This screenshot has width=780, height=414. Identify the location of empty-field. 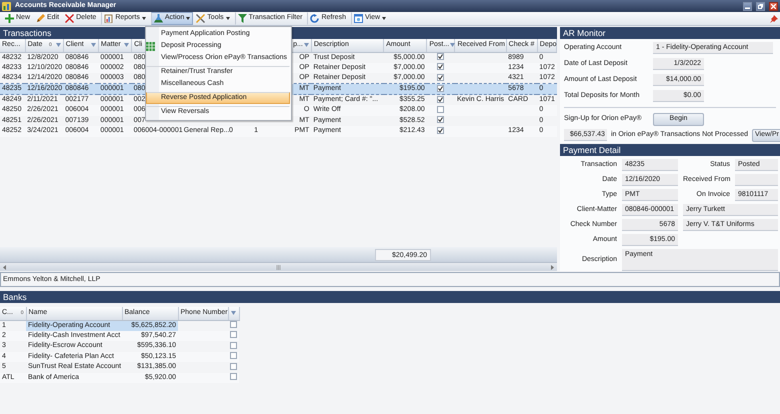
(756, 180).